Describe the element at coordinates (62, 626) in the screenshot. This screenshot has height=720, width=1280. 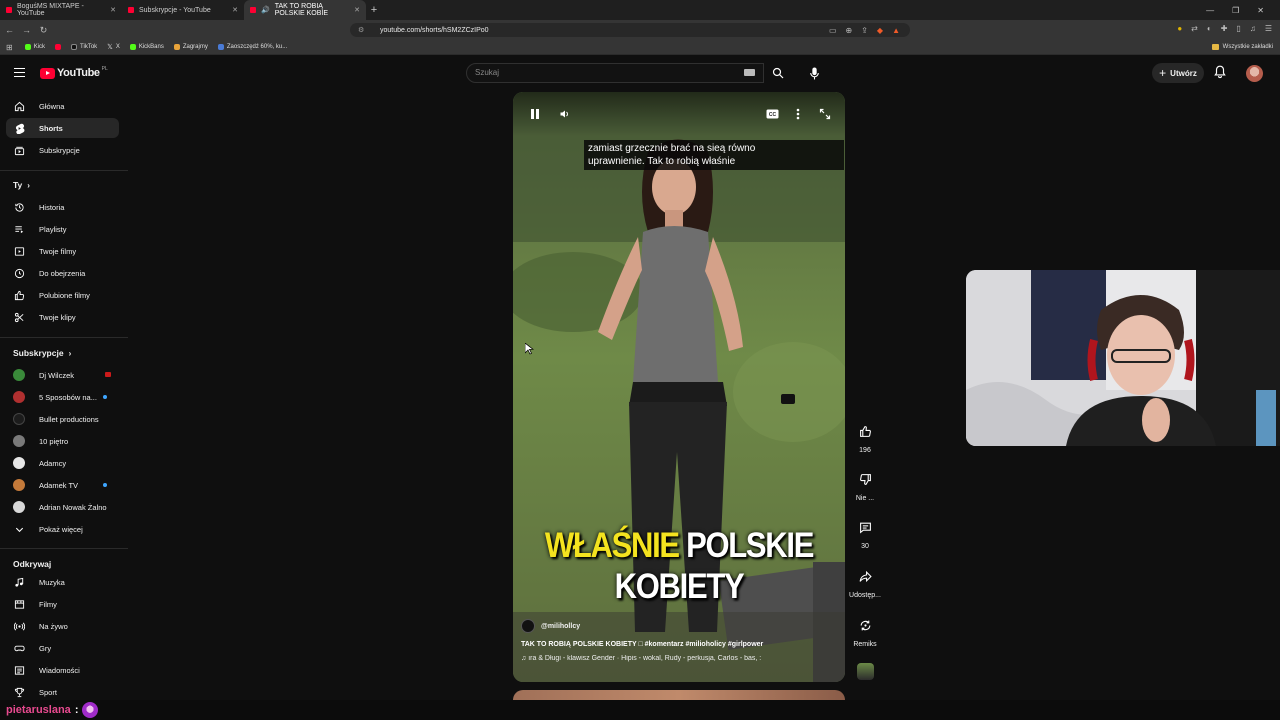
I see `sidebar-item-live: Na żywo` at that location.